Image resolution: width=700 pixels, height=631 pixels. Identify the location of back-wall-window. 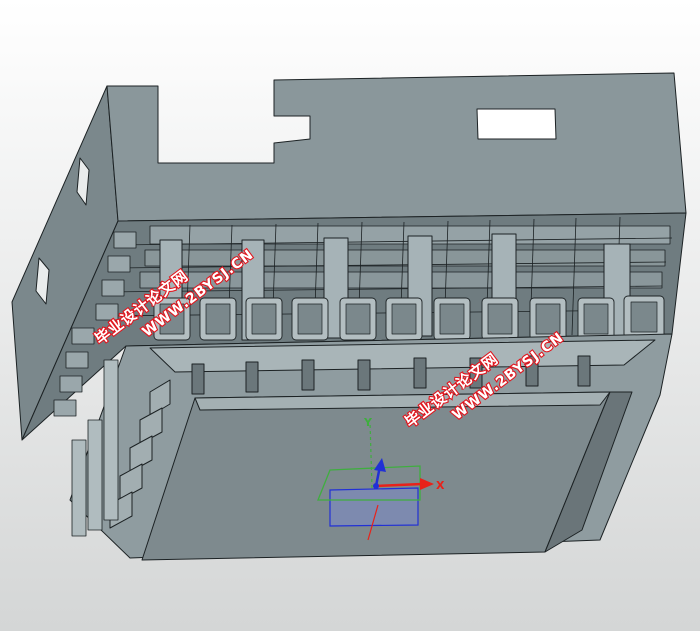
(516, 124).